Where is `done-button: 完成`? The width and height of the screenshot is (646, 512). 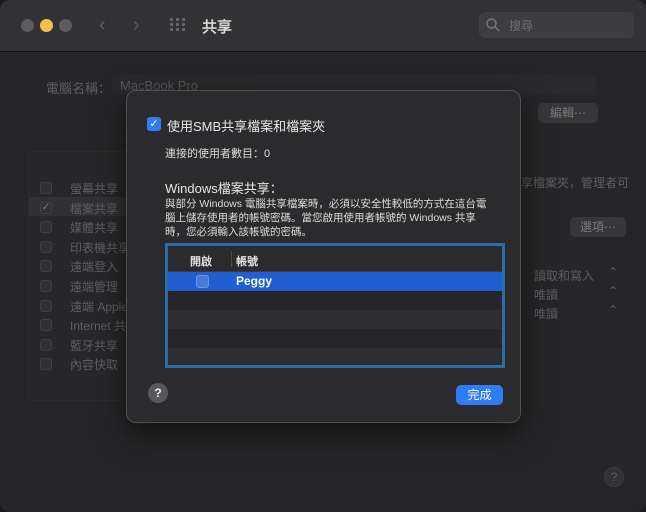
done-button: 完成 is located at coordinates (479, 395).